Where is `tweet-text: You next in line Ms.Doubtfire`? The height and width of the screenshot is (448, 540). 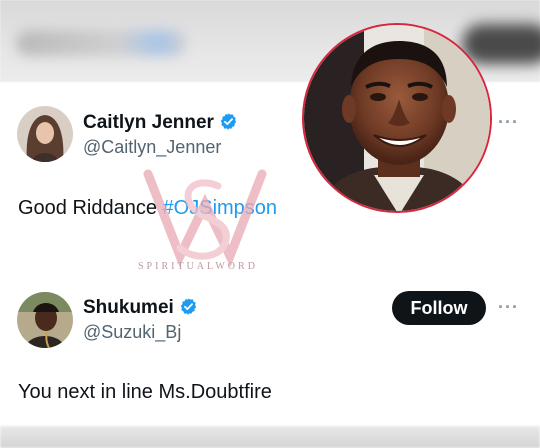 tweet-text: You next in line Ms.Doubtfire is located at coordinates (145, 392).